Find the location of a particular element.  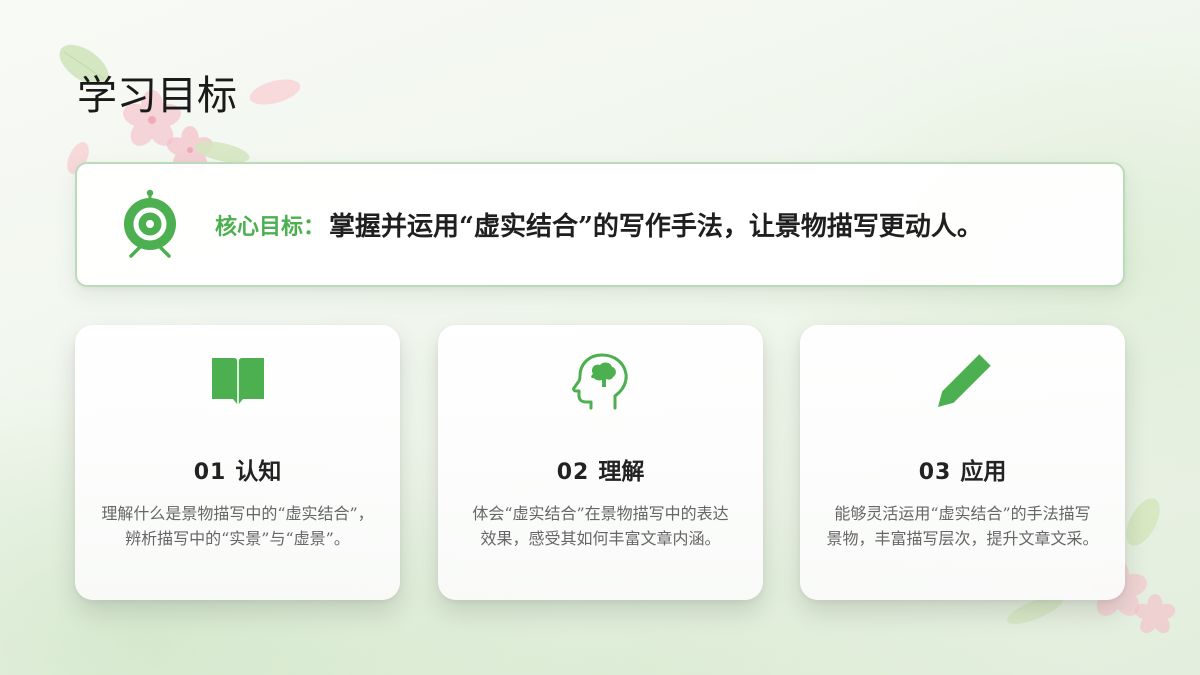

book-icon is located at coordinates (237, 381).